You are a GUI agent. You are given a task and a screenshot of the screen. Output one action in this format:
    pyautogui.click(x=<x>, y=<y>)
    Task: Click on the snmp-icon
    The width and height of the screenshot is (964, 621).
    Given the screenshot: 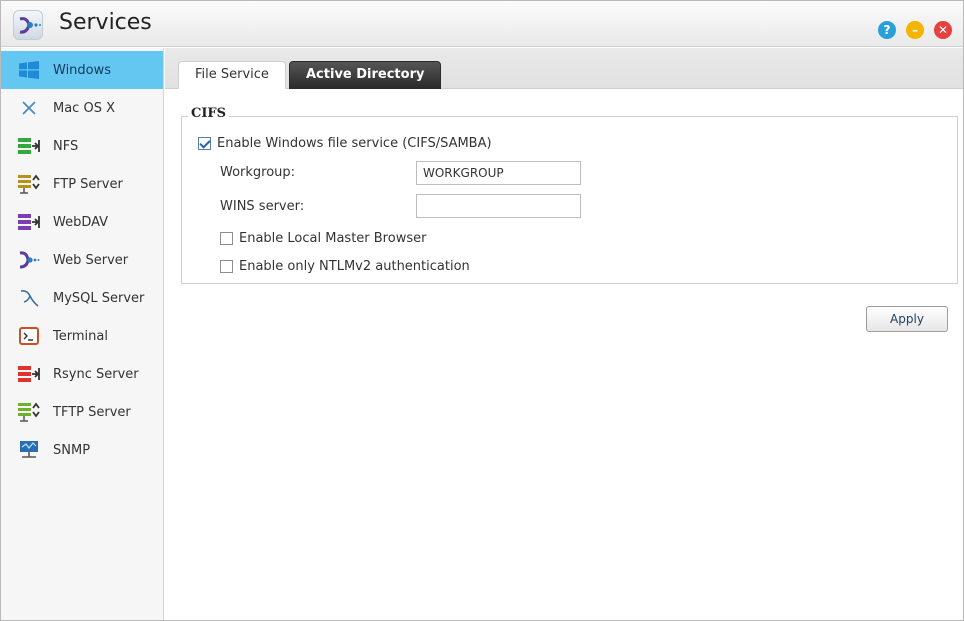 What is the action you would take?
    pyautogui.click(x=29, y=450)
    